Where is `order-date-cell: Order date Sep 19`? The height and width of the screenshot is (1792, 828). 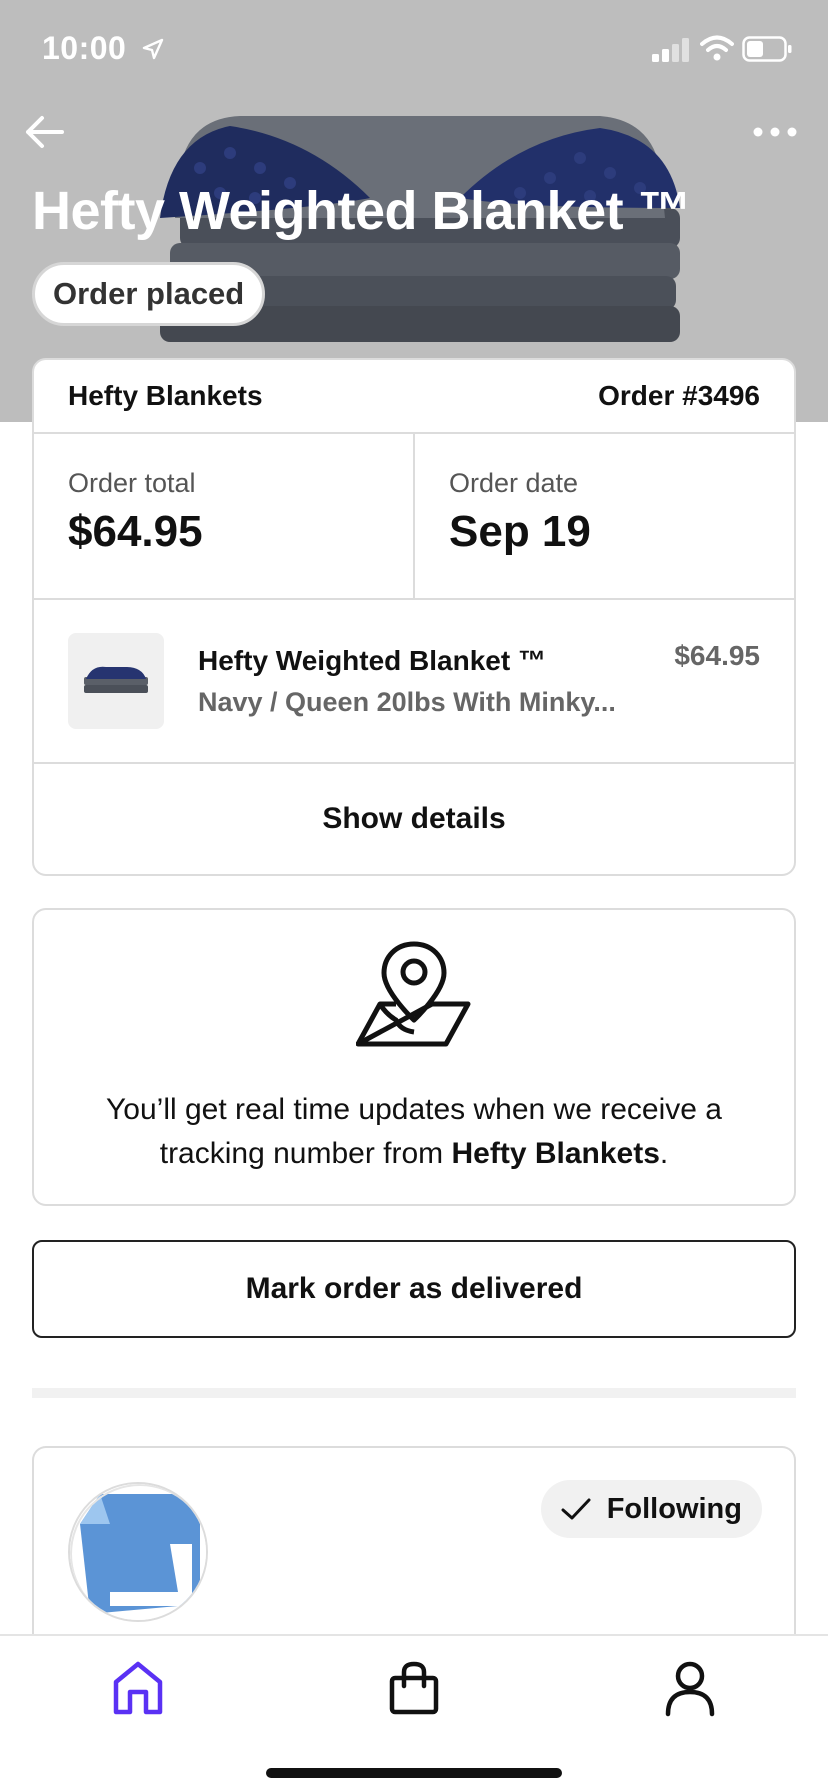 order-date-cell: Order date Sep 19 is located at coordinates (603, 516).